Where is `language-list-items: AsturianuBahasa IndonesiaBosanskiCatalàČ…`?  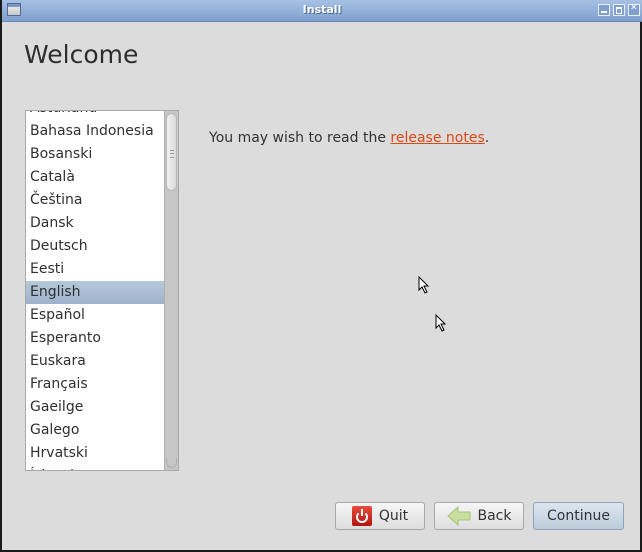 language-list-items: AsturianuBahasa IndonesiaBosanskiCatalàČ… is located at coordinates (96, 290).